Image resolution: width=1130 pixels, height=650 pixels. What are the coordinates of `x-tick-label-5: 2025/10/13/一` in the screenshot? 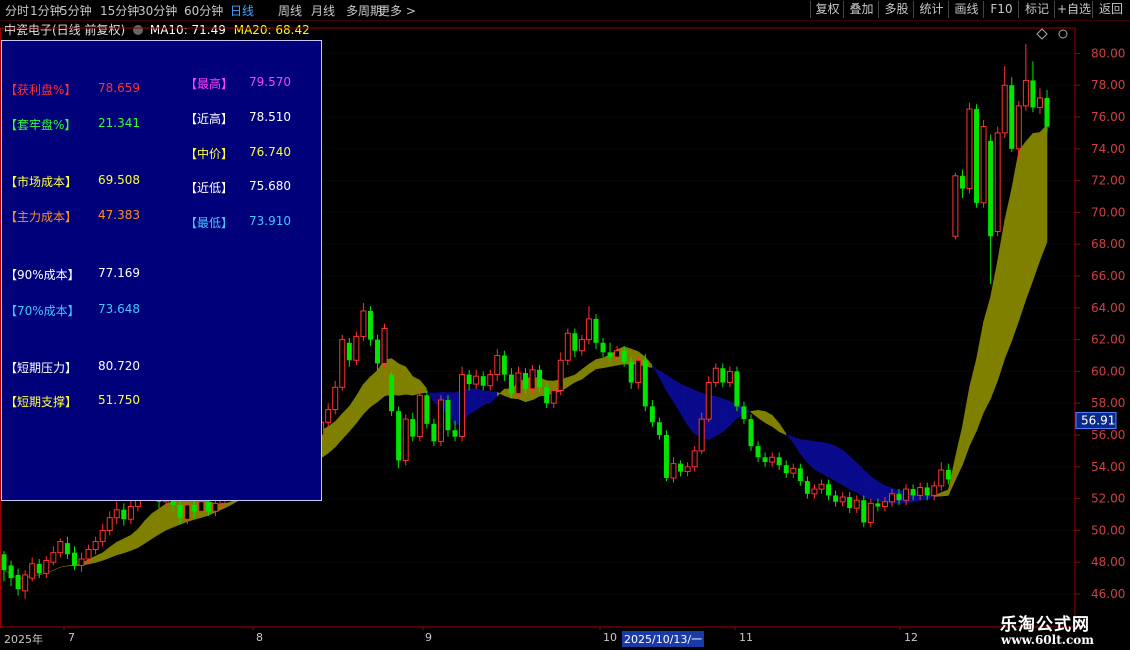 It's located at (663, 639).